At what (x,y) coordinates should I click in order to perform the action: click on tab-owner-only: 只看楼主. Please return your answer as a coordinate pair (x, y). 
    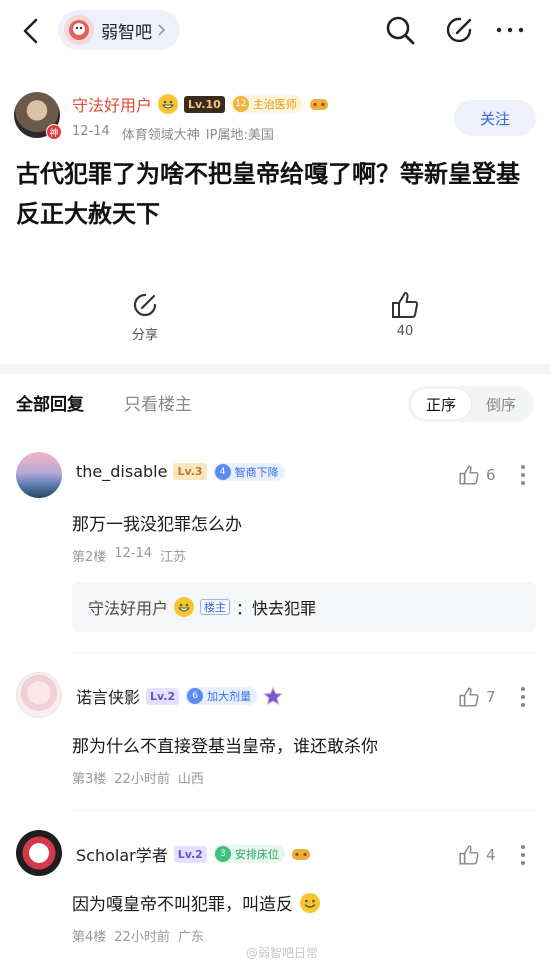
    Looking at the image, I should click on (158, 402).